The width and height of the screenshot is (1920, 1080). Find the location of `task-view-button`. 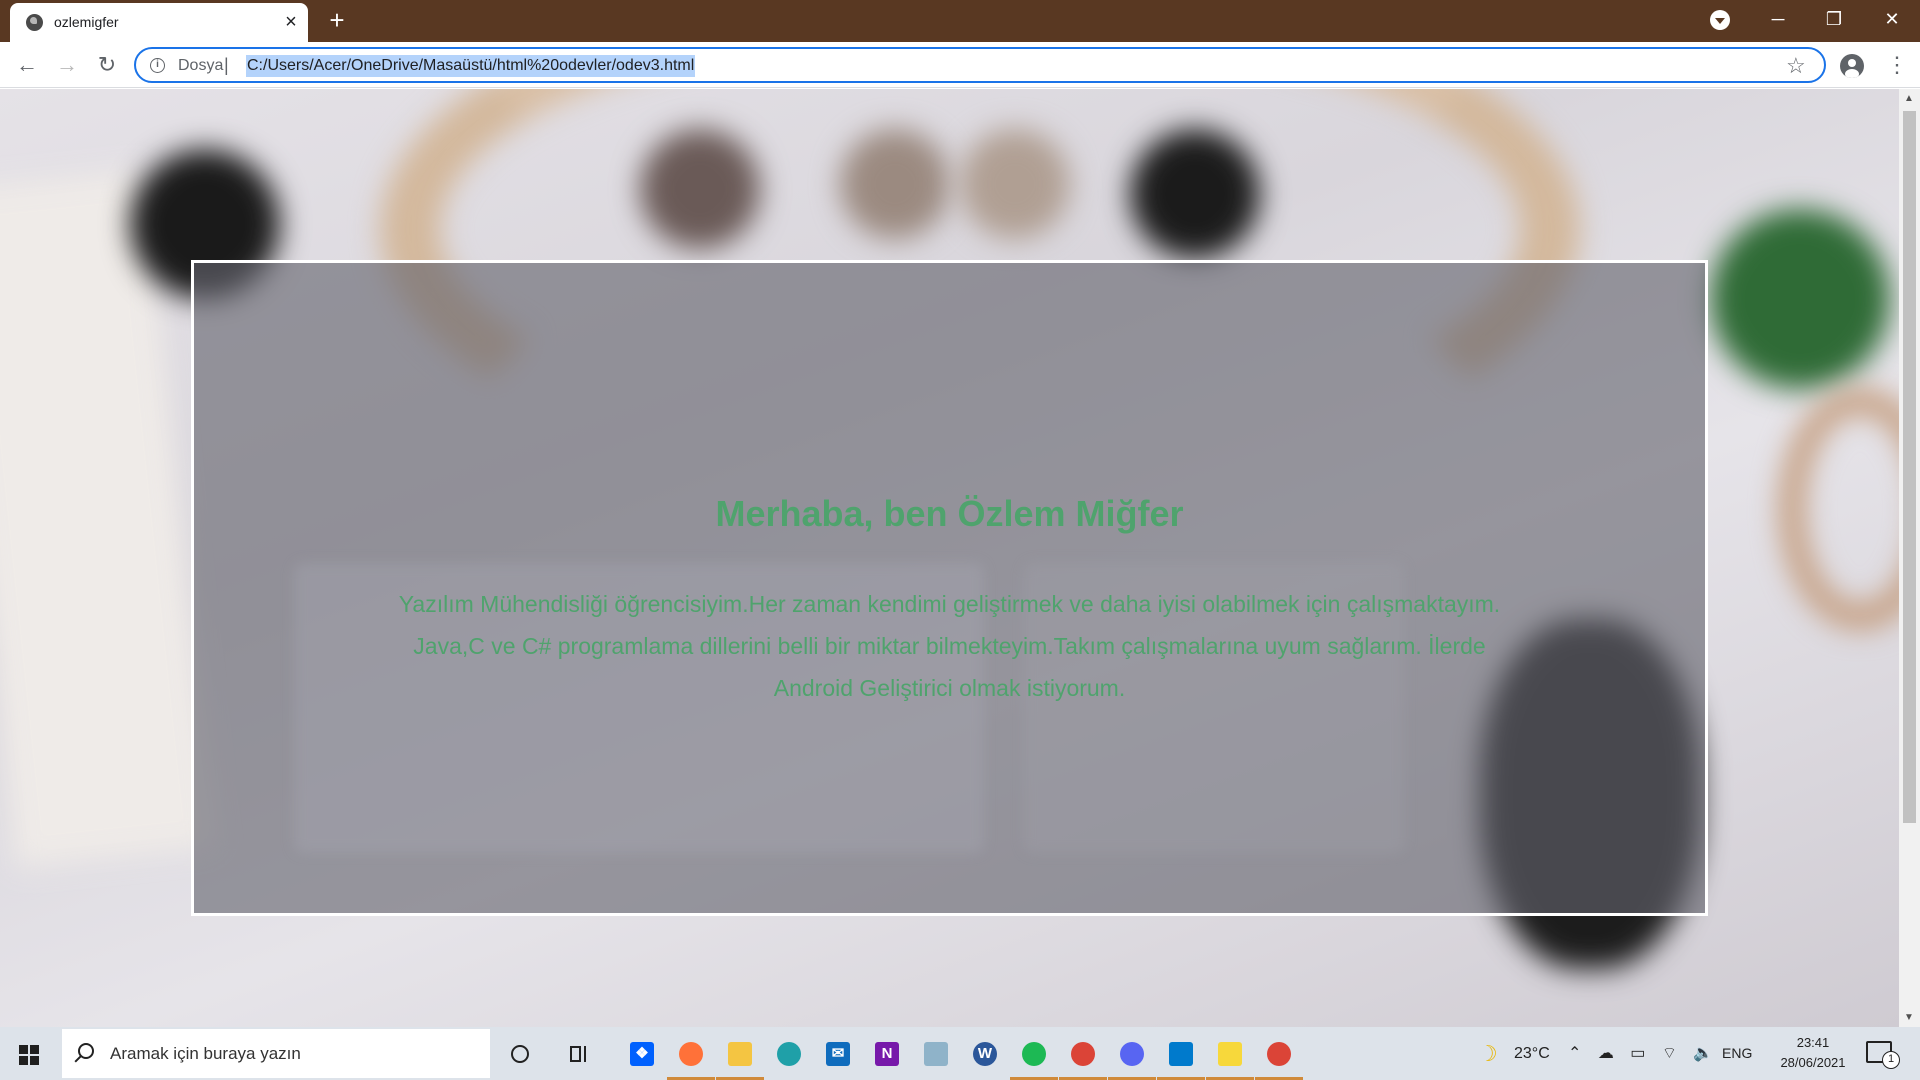

task-view-button is located at coordinates (580, 1054).